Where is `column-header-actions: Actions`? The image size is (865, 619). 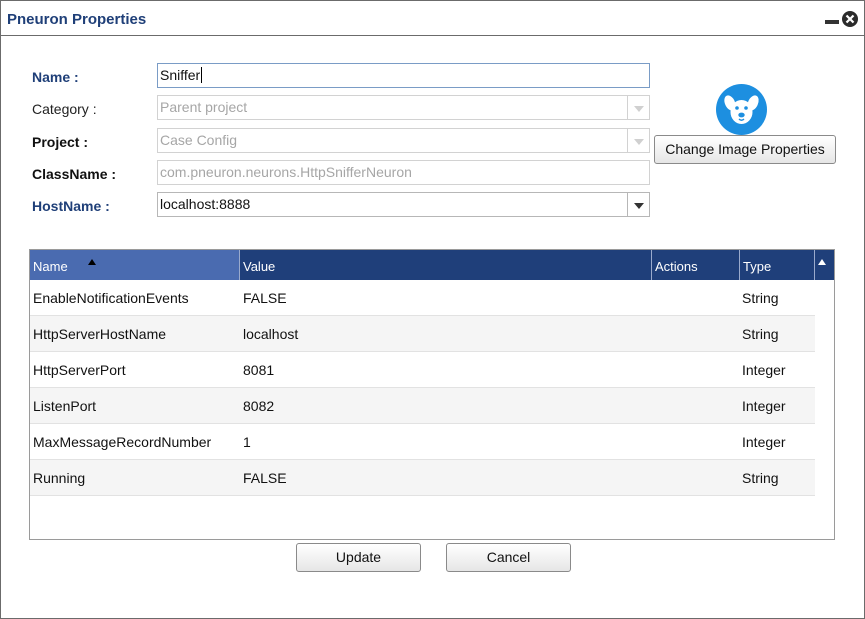
column-header-actions: Actions is located at coordinates (696, 265).